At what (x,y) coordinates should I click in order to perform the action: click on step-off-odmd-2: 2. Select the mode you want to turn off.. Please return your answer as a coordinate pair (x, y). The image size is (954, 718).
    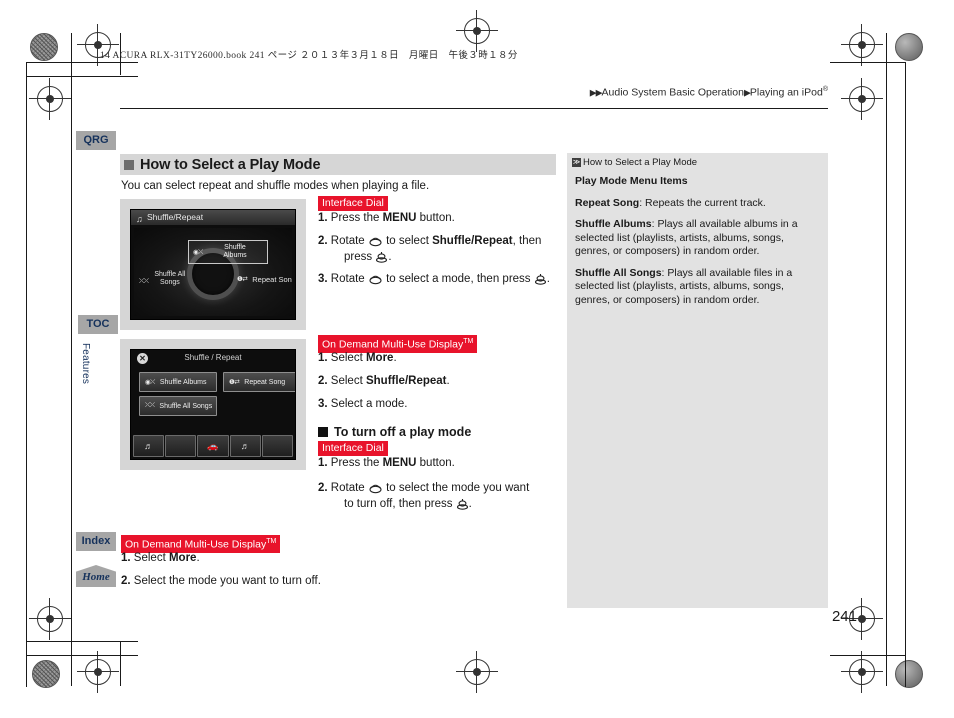
    Looking at the image, I should click on (221, 582).